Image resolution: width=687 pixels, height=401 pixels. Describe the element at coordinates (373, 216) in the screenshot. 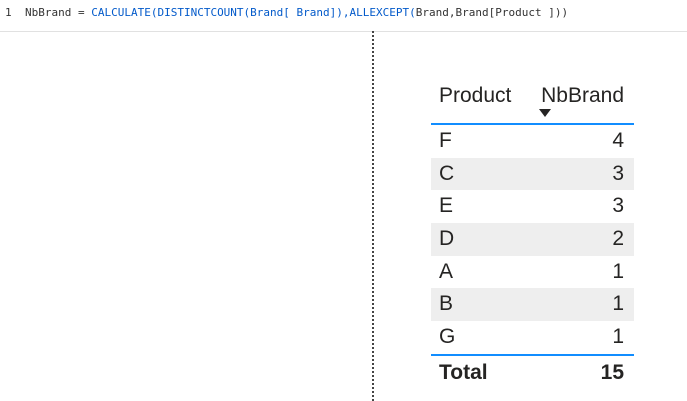

I see `canvas-divider` at that location.